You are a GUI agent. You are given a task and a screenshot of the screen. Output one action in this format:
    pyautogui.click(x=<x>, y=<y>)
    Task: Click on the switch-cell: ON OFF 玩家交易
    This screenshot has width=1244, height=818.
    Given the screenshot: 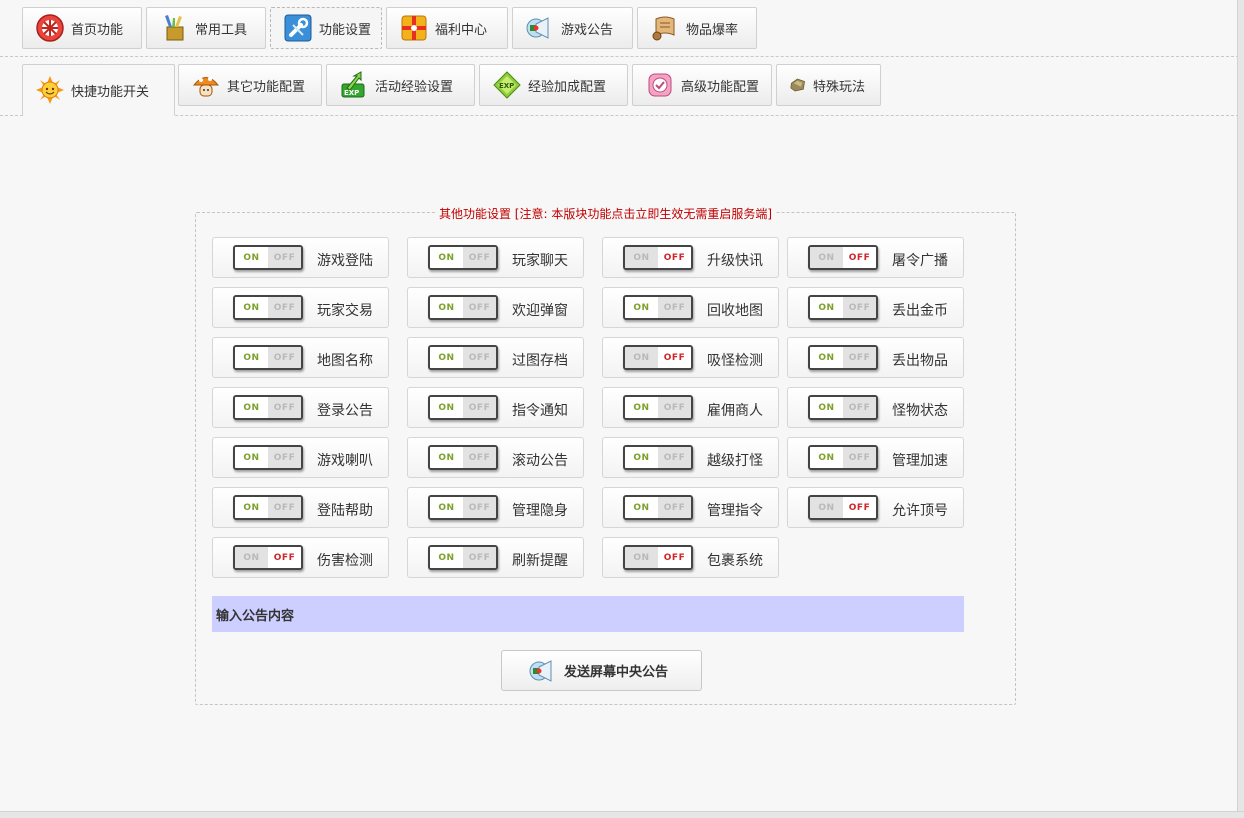 What is the action you would take?
    pyautogui.click(x=300, y=307)
    